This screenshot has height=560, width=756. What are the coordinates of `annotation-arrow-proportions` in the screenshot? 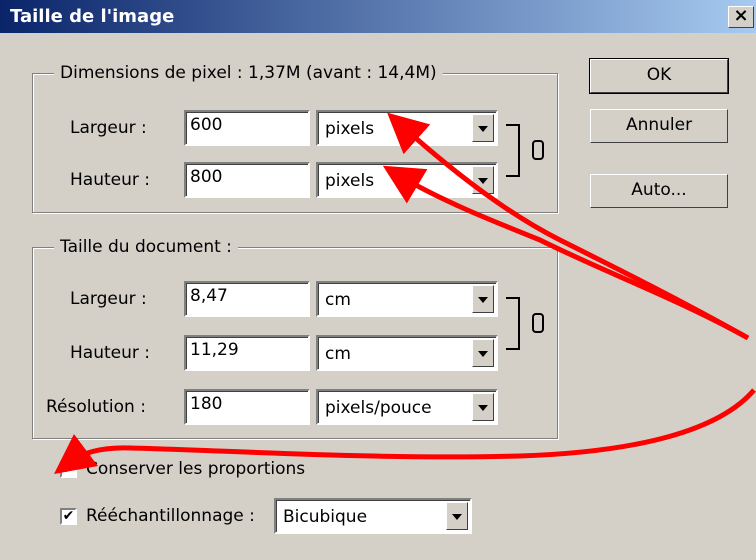 It's located at (404, 431).